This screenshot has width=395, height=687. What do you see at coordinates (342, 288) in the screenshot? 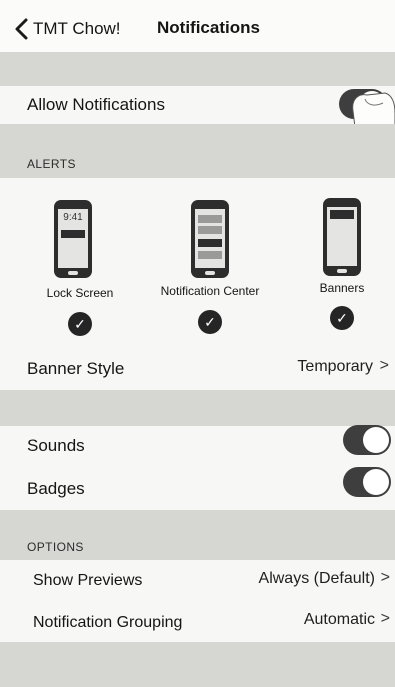
I see `banners-label: Banners` at bounding box center [342, 288].